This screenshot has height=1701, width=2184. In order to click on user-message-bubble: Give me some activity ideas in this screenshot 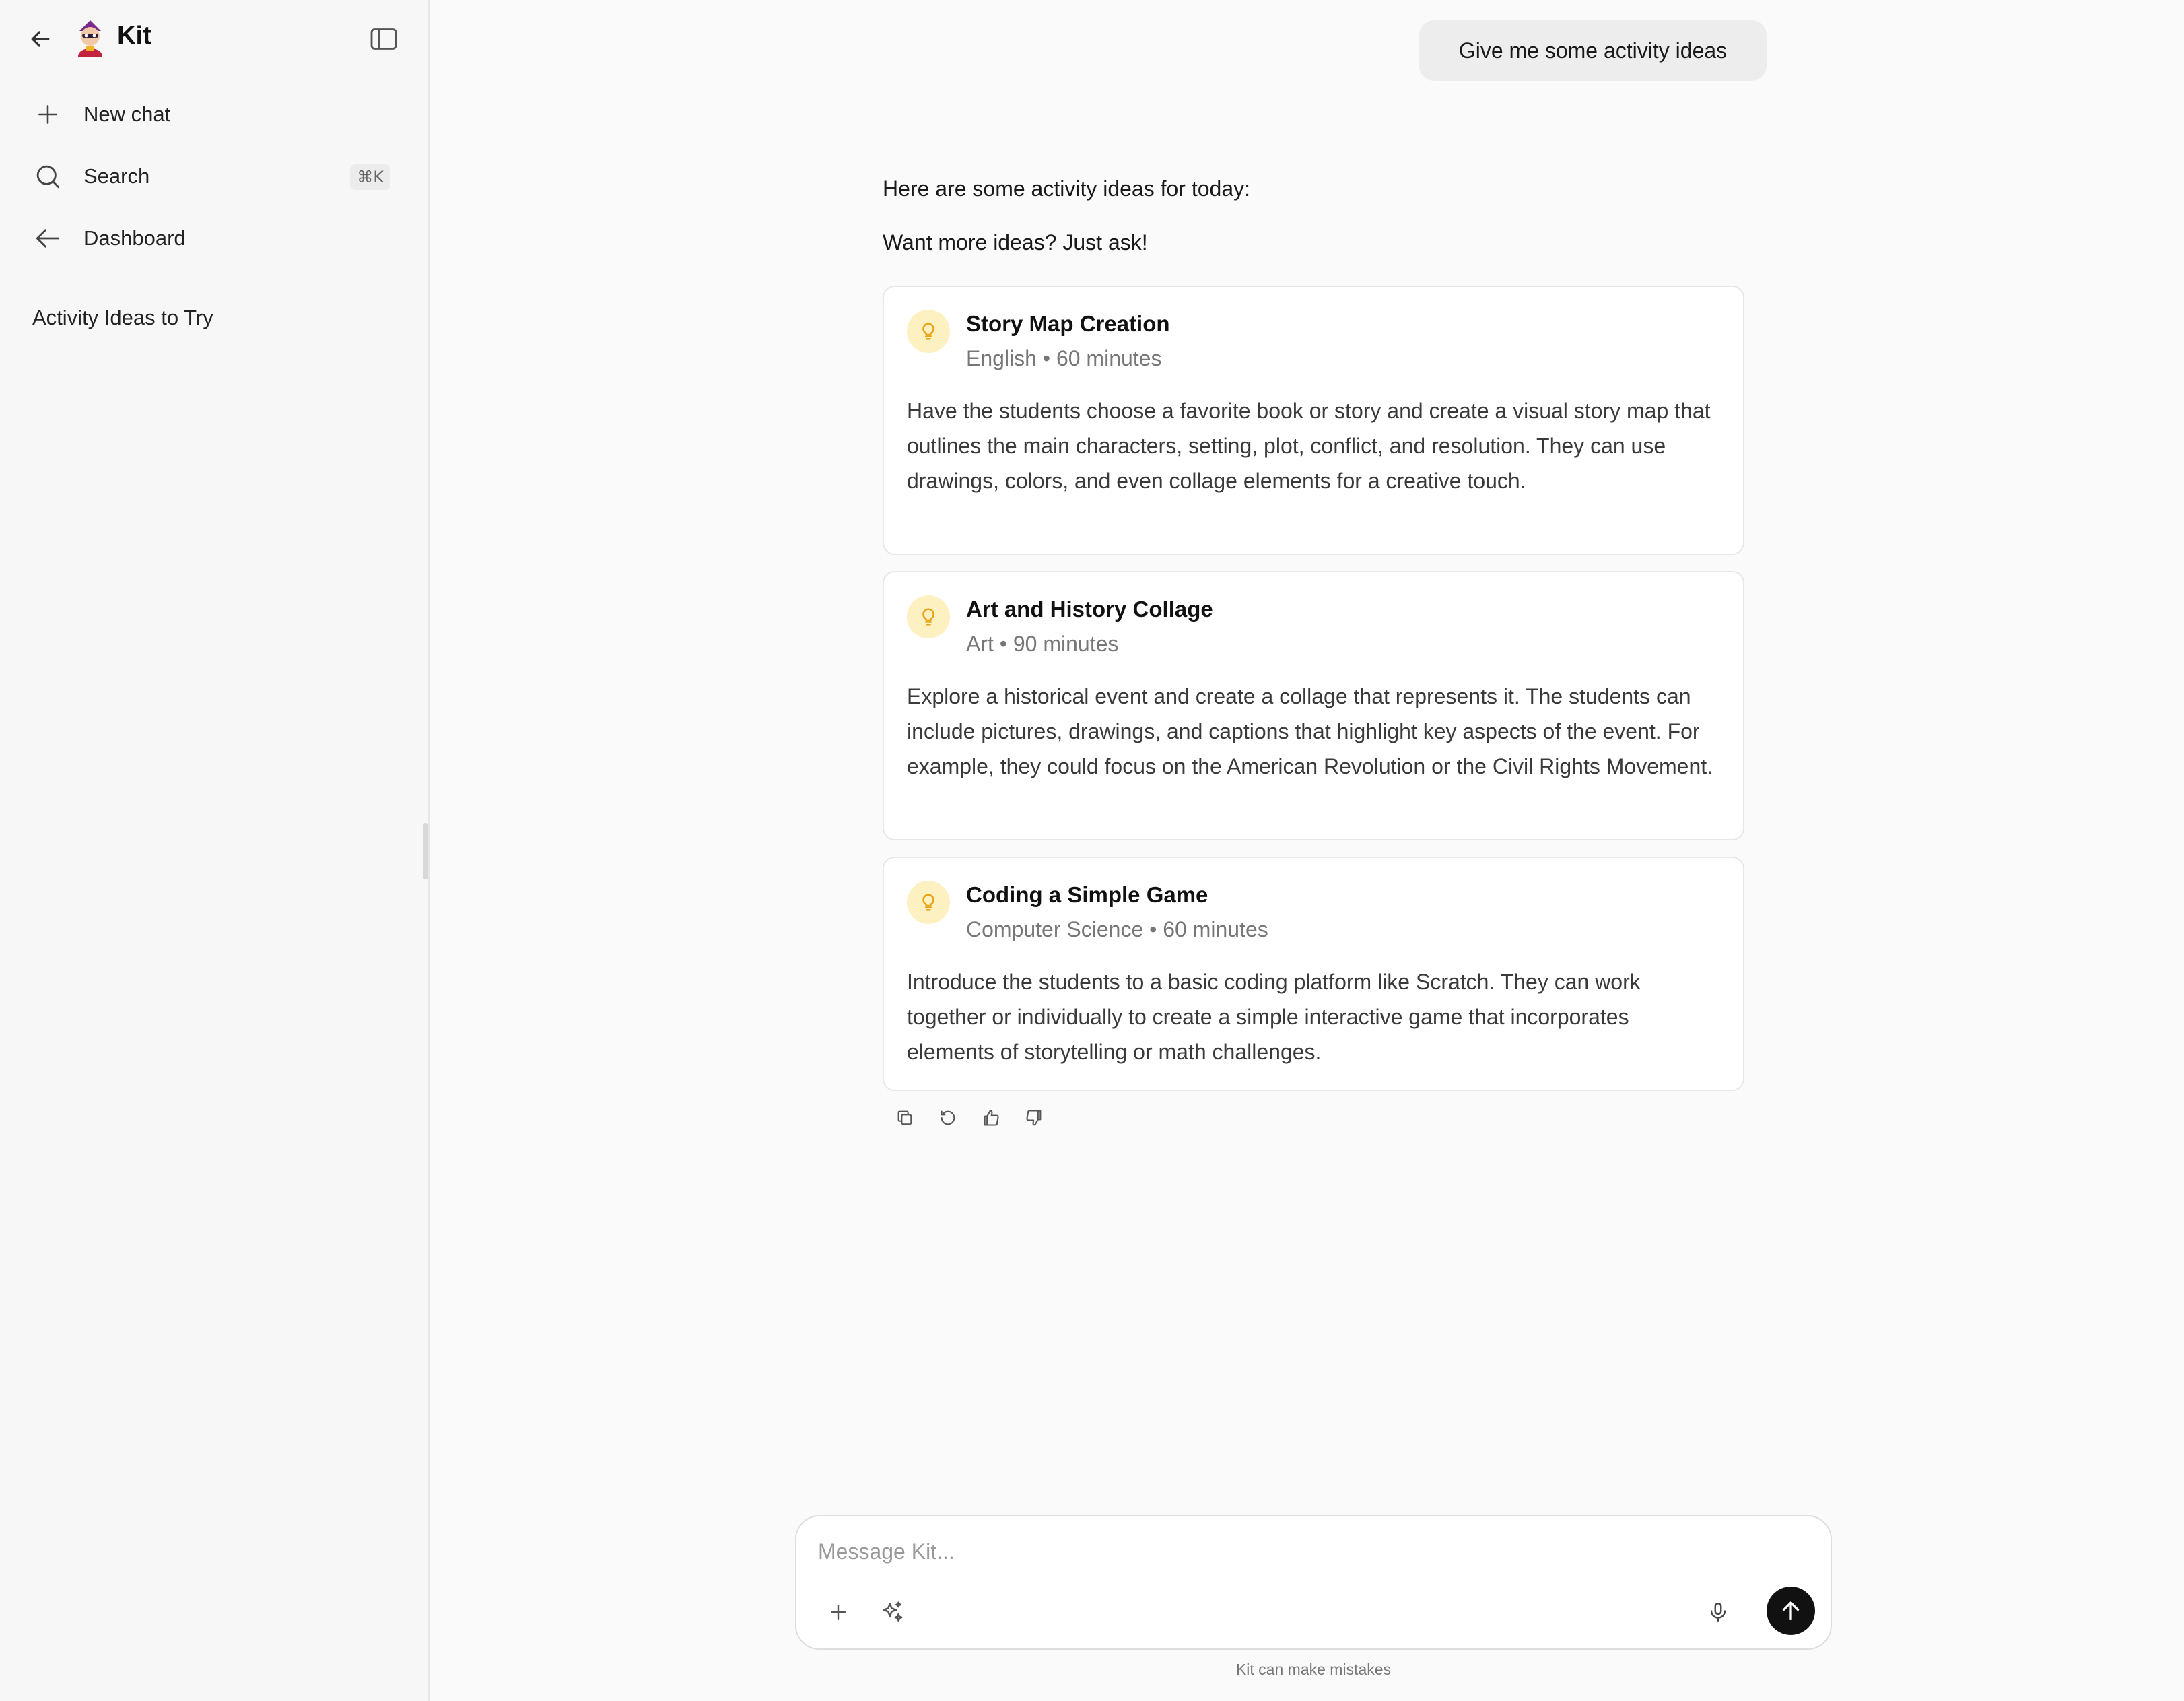, I will do `click(1593, 50)`.